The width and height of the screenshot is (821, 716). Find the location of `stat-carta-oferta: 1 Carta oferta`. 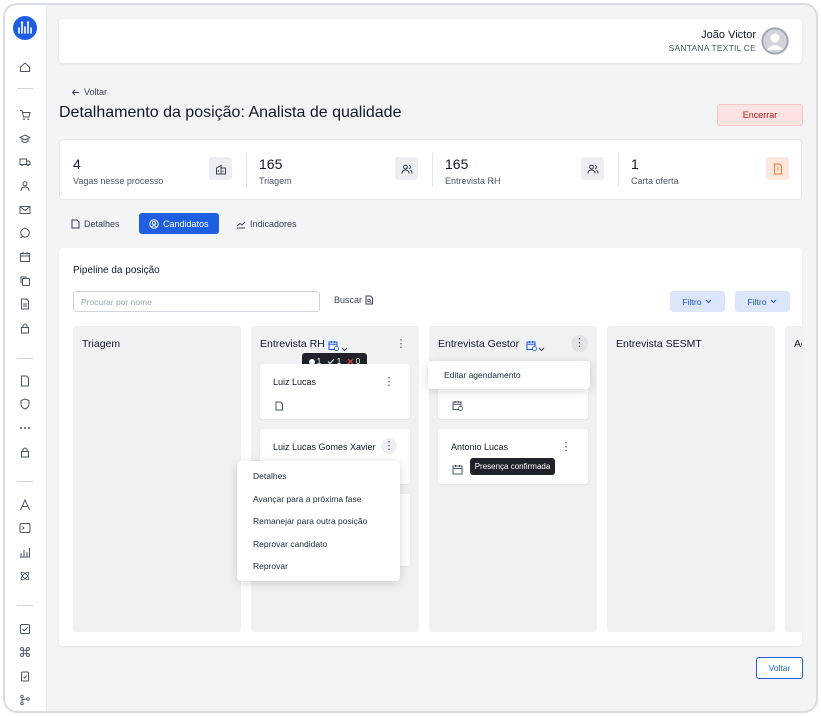

stat-carta-oferta: 1 Carta oferta is located at coordinates (710, 169).